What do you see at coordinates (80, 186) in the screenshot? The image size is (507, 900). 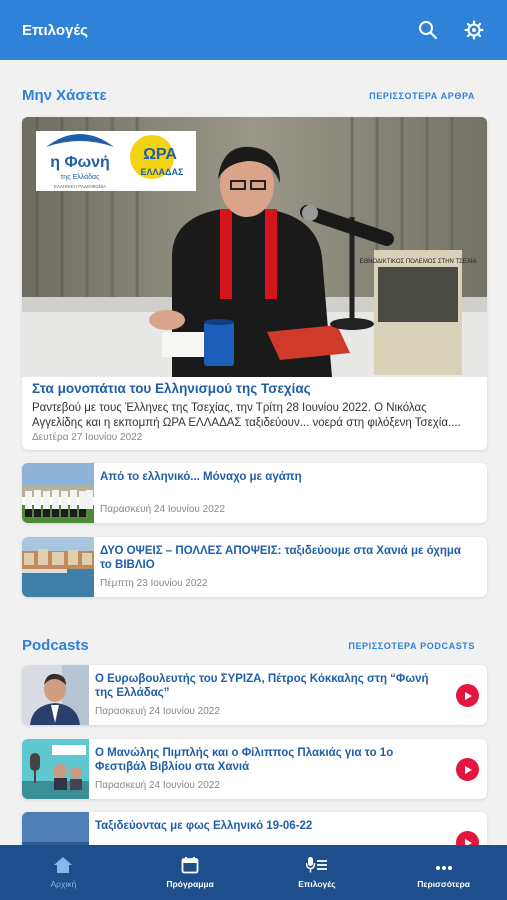 I see `logo-text-3: ΕΛΛΗΝΙΚΗ ΡΑΔΙΟΦΩΝΙΑ` at bounding box center [80, 186].